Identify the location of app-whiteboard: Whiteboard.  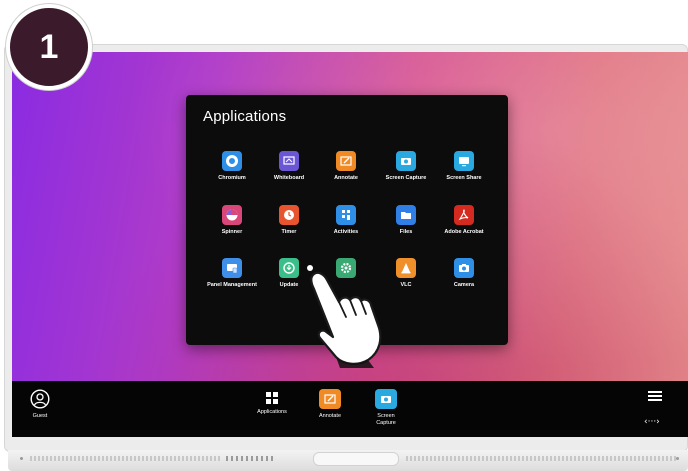
(289, 166).